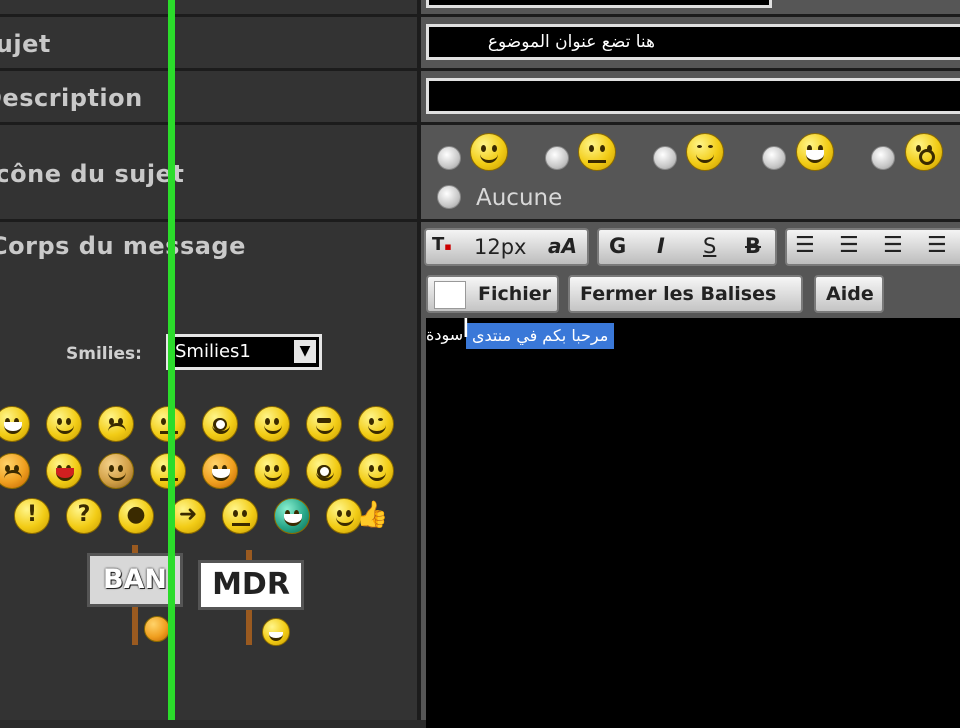 This screenshot has width=960, height=728. What do you see at coordinates (445, 334) in the screenshot?
I see `editor-text: سودة` at bounding box center [445, 334].